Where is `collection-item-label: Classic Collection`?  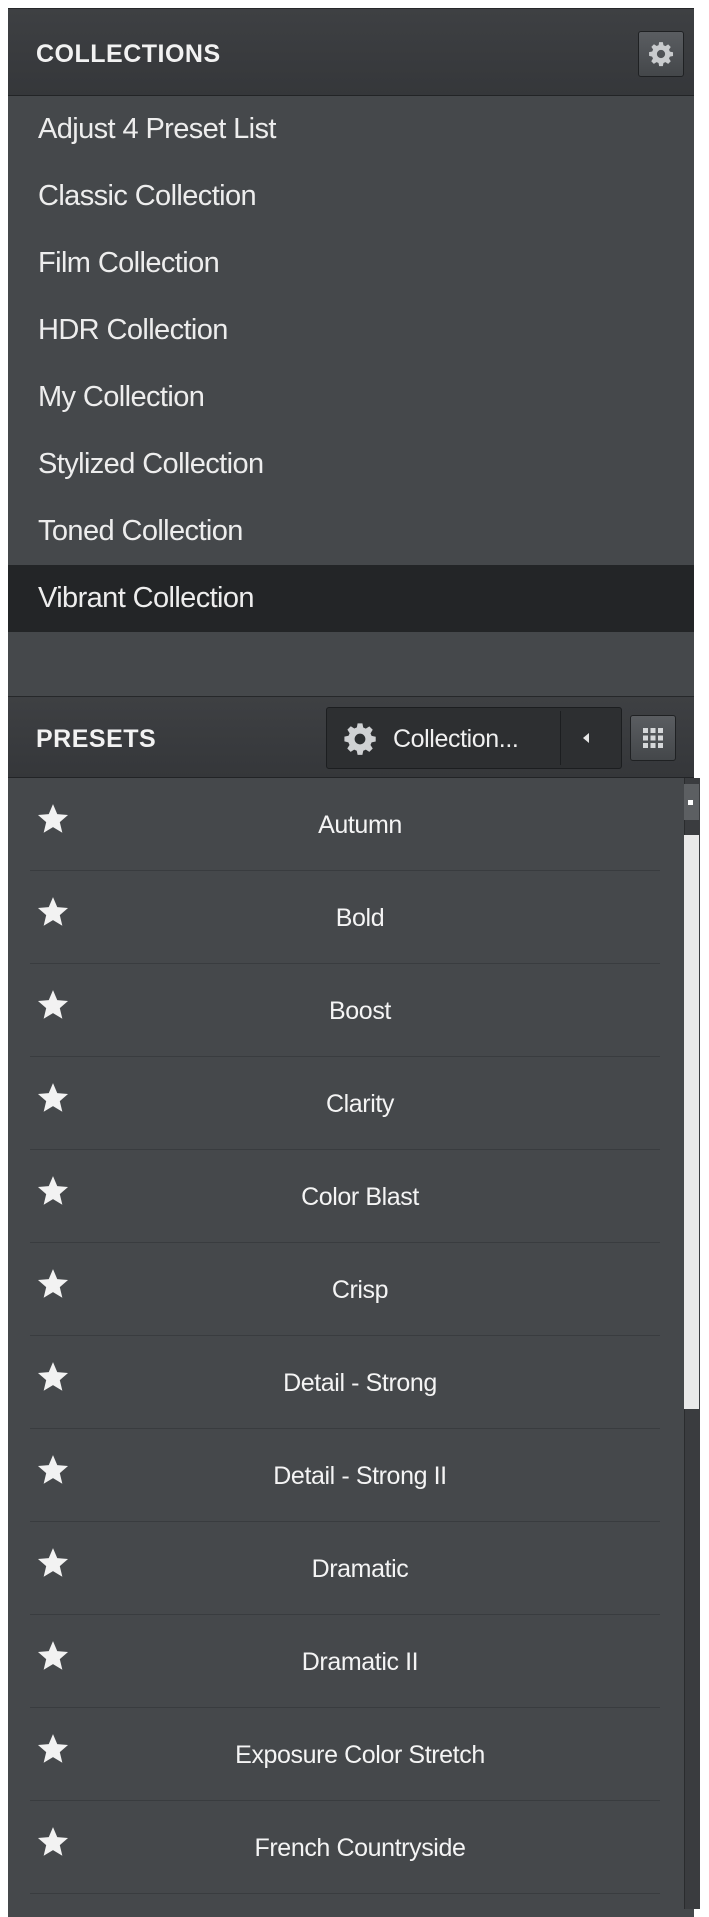
collection-item-label: Classic Collection is located at coordinates (147, 196).